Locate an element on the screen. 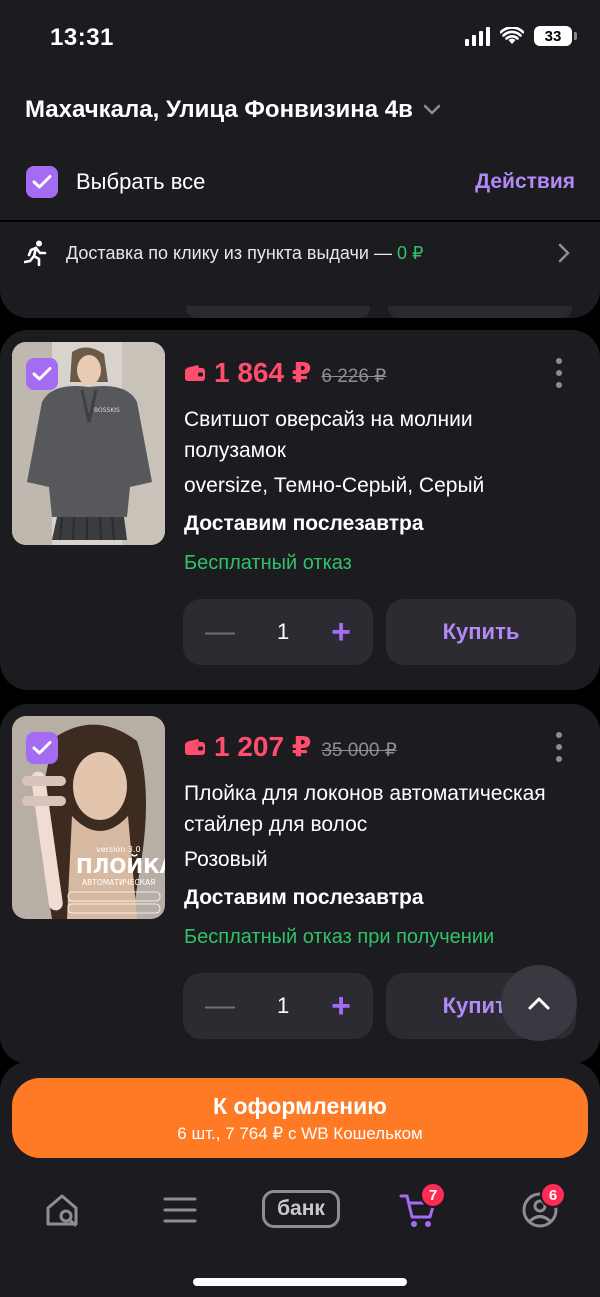  tab-home is located at coordinates (62, 1210).